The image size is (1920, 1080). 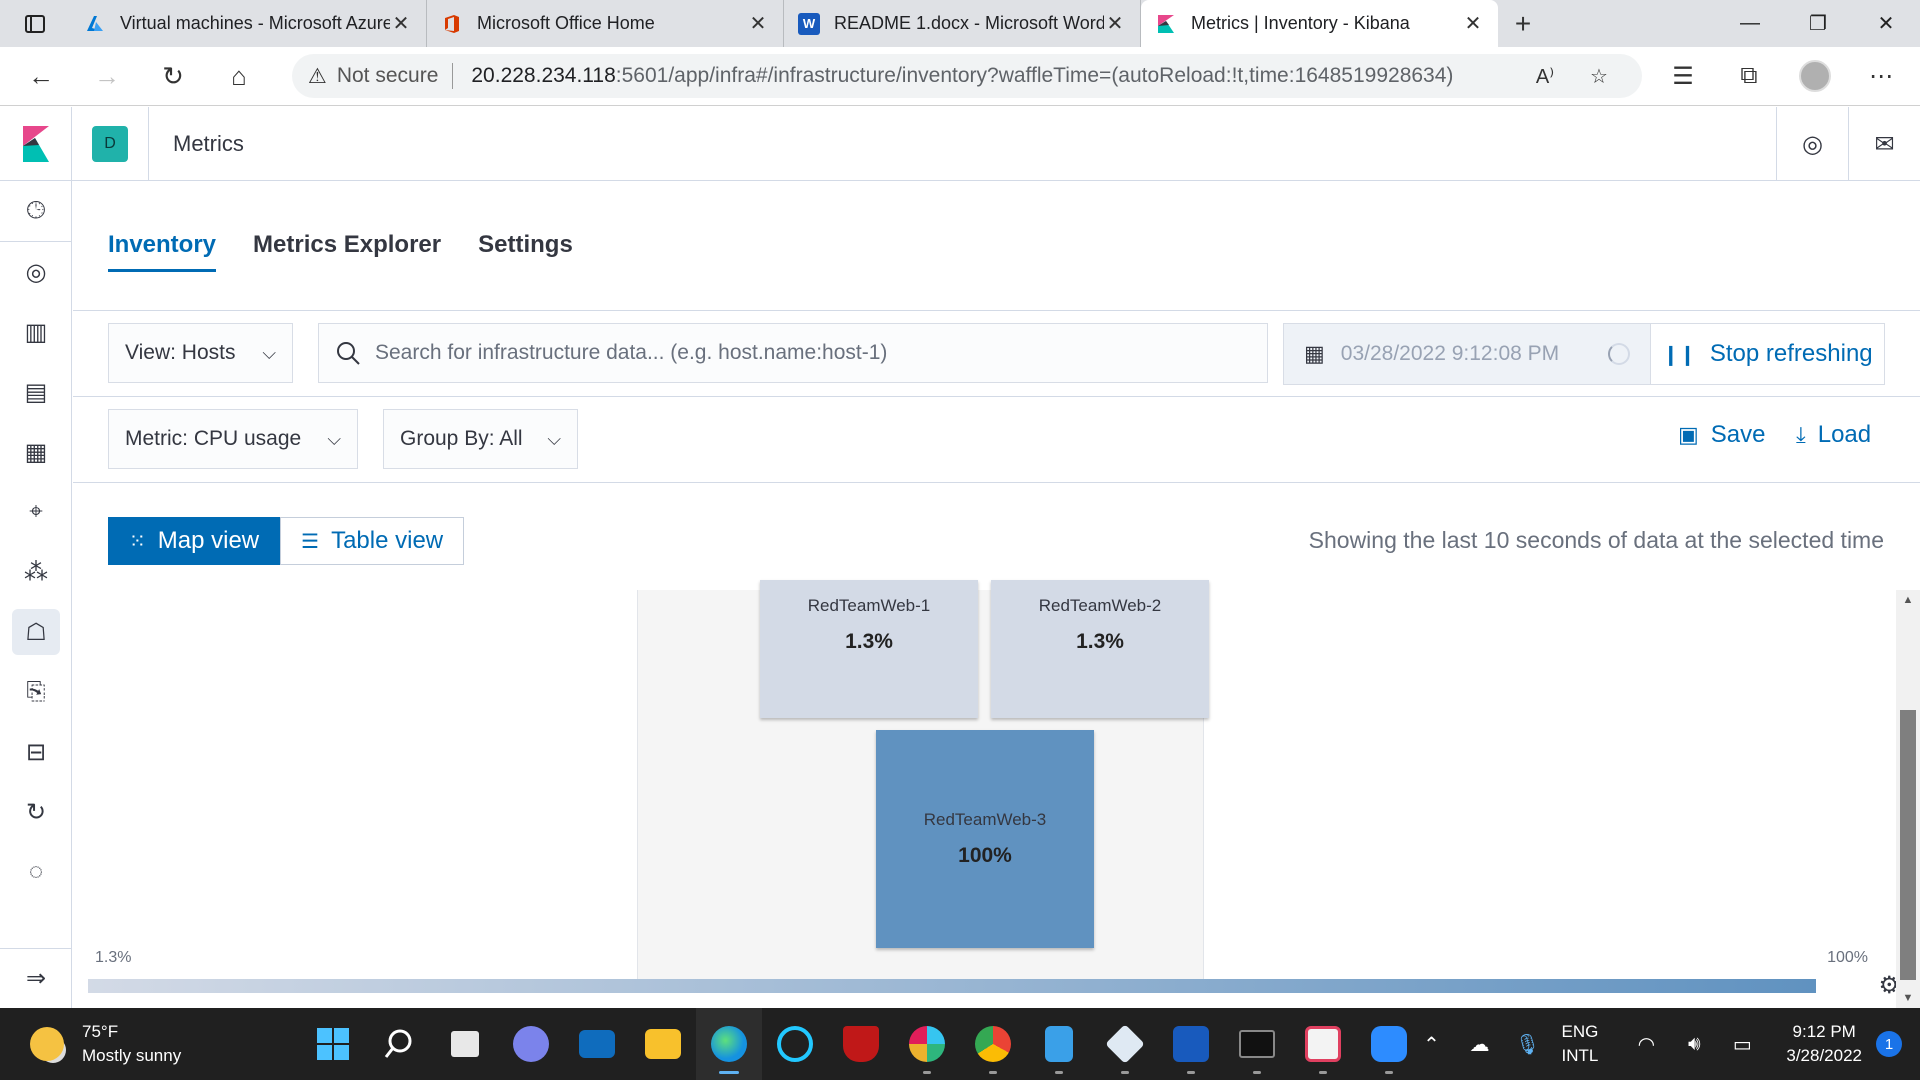 I want to click on save-button: ▣ Save, so click(x=1722, y=435).